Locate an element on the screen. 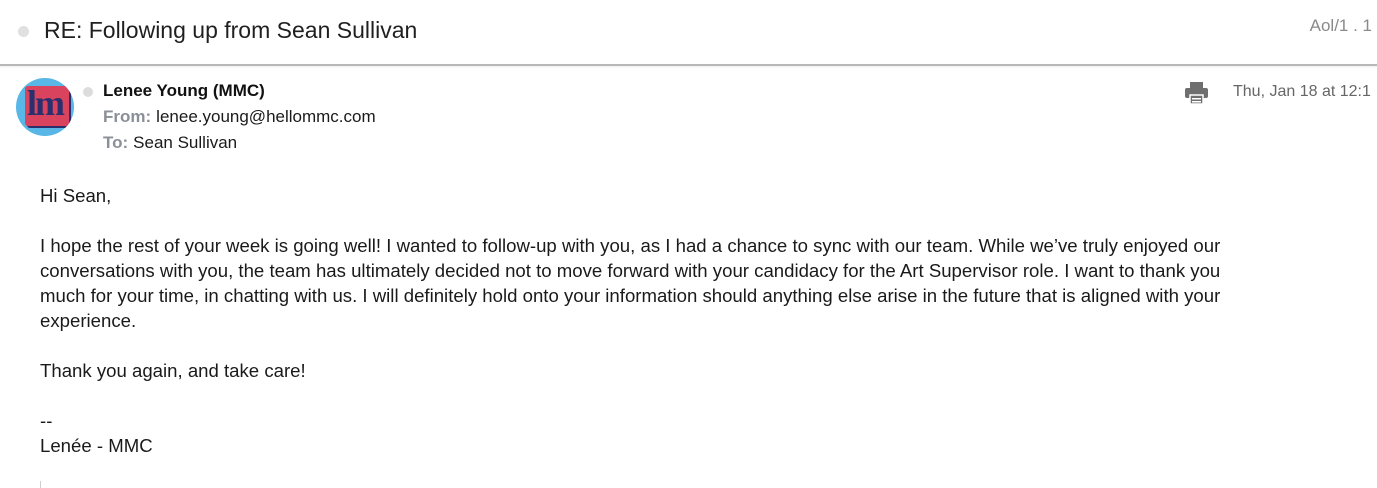  email-date: Thu, Jan 18 at 12:1 is located at coordinates (1302, 91).